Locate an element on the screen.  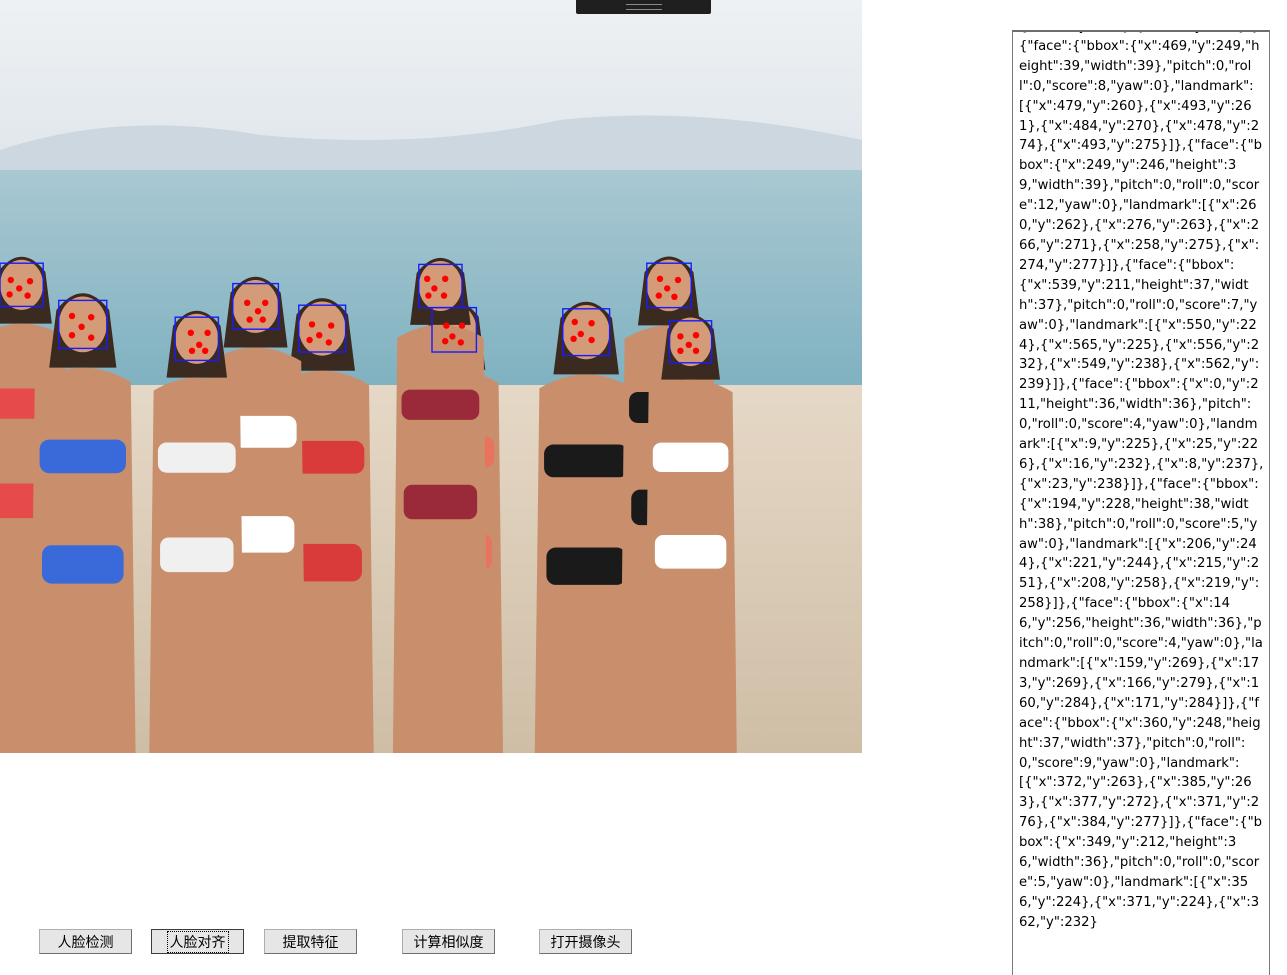
extract-feature-label: 提取特征 is located at coordinates (310, 942).